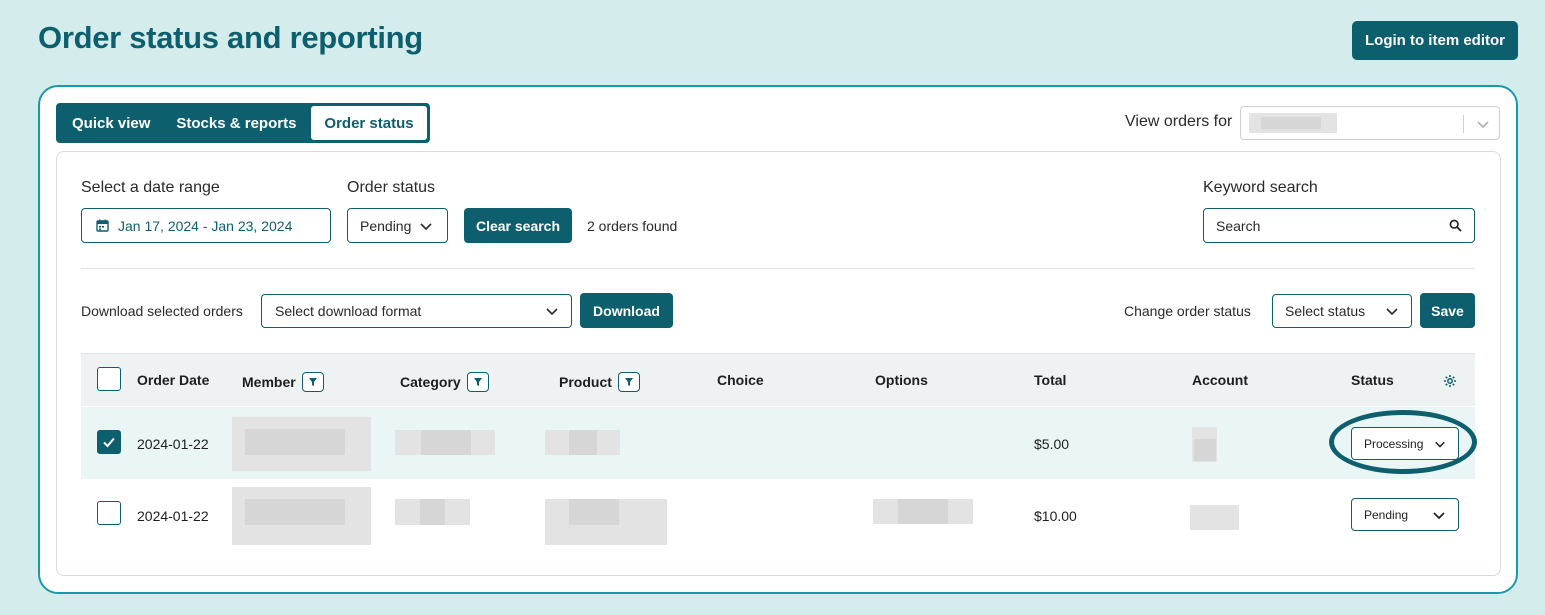 This screenshot has height=615, width=1545. Describe the element at coordinates (1339, 225) in the screenshot. I see `keyword-search-input: Search` at that location.